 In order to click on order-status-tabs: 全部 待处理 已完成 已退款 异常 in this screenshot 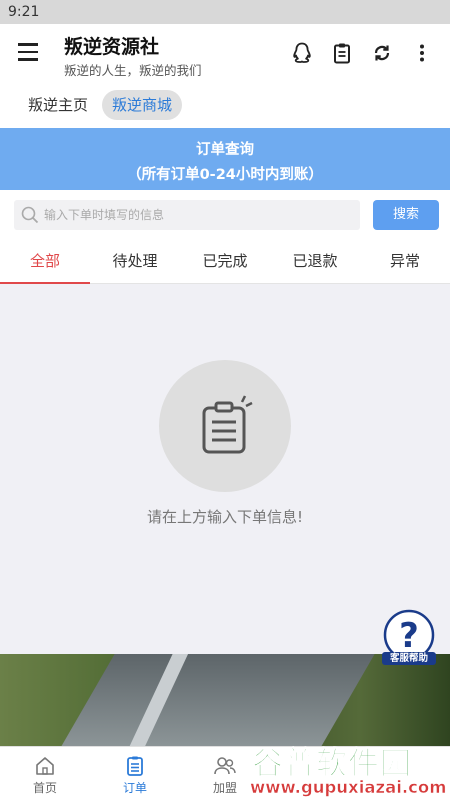, I will do `click(225, 262)`.